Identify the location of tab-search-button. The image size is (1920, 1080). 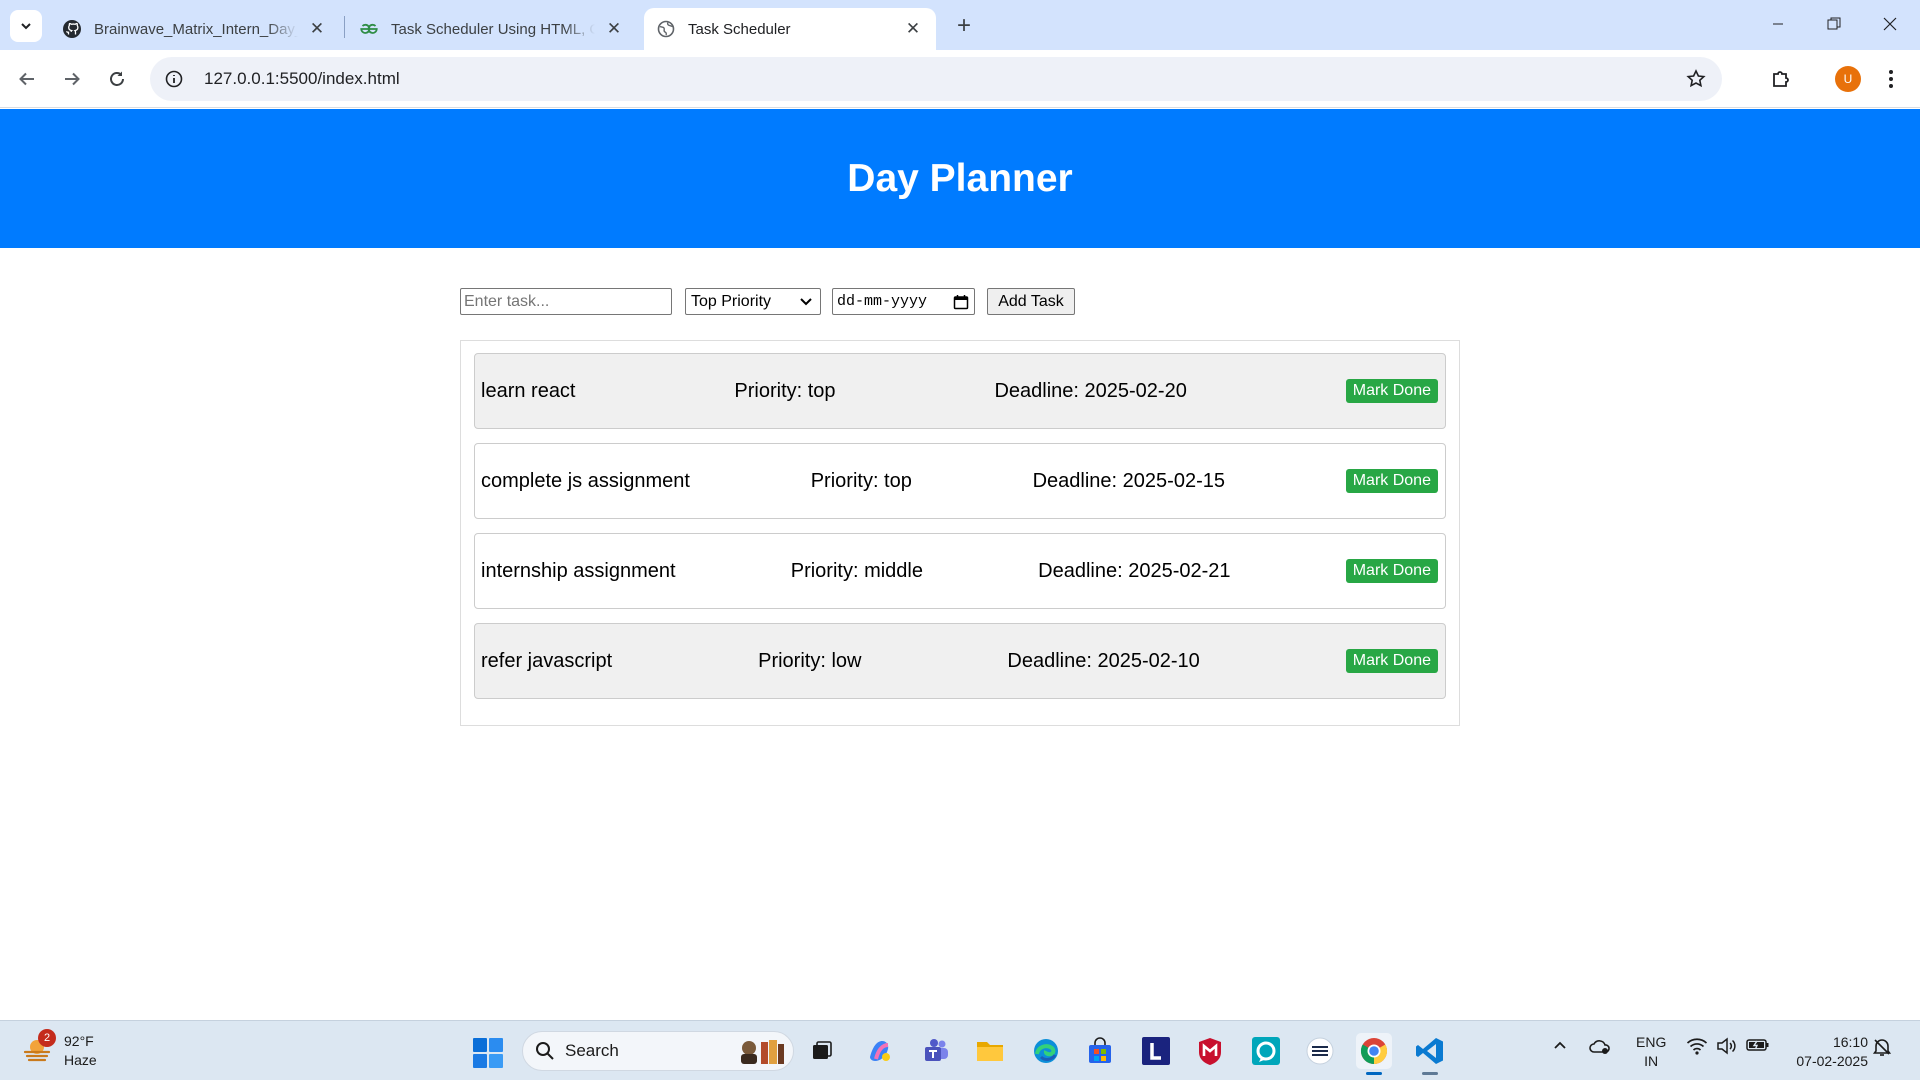
(26, 26).